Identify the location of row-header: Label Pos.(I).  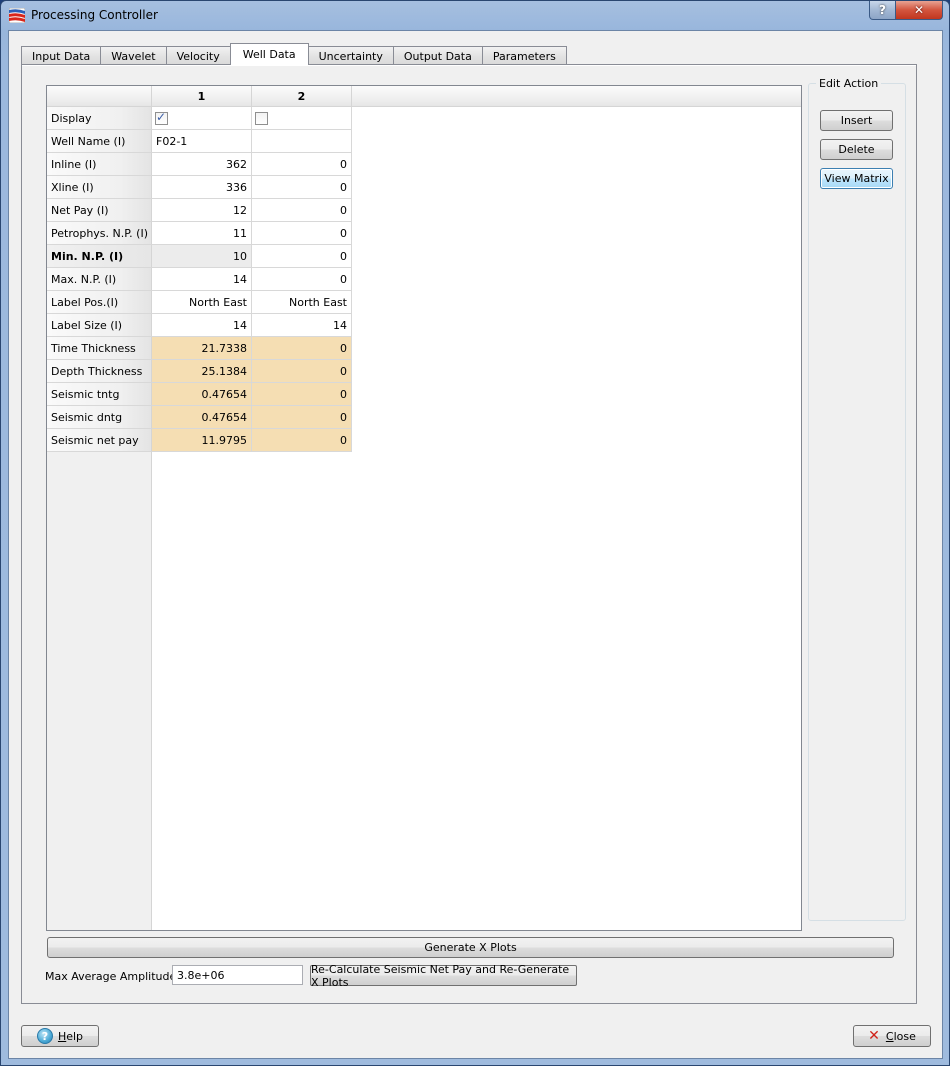
(99, 302).